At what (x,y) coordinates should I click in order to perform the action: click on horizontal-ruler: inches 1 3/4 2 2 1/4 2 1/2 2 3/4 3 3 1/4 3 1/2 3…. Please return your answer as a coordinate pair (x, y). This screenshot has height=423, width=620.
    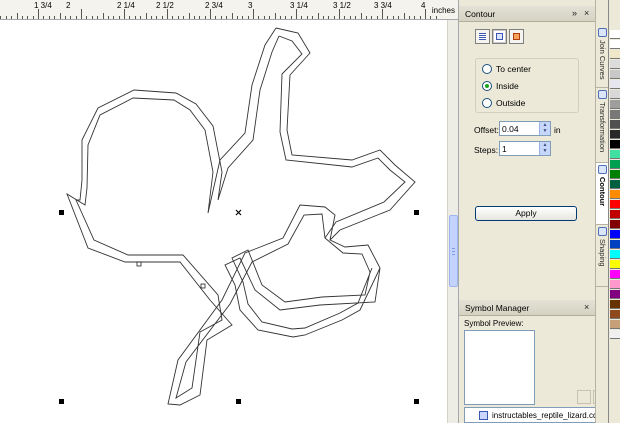
    Looking at the image, I should click on (229, 10).